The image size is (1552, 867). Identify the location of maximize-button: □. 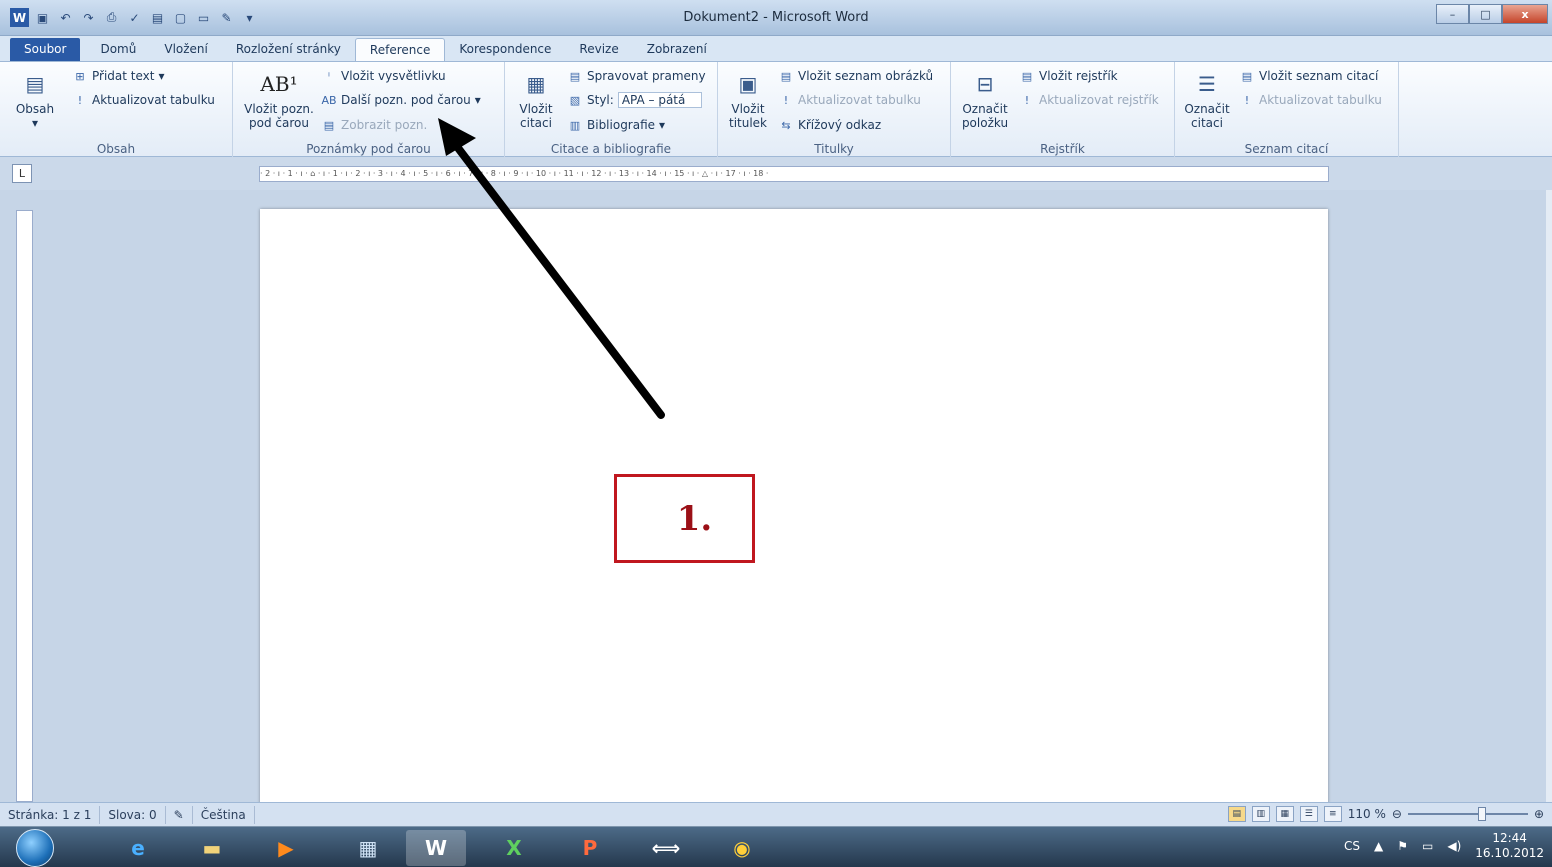
(1485, 14).